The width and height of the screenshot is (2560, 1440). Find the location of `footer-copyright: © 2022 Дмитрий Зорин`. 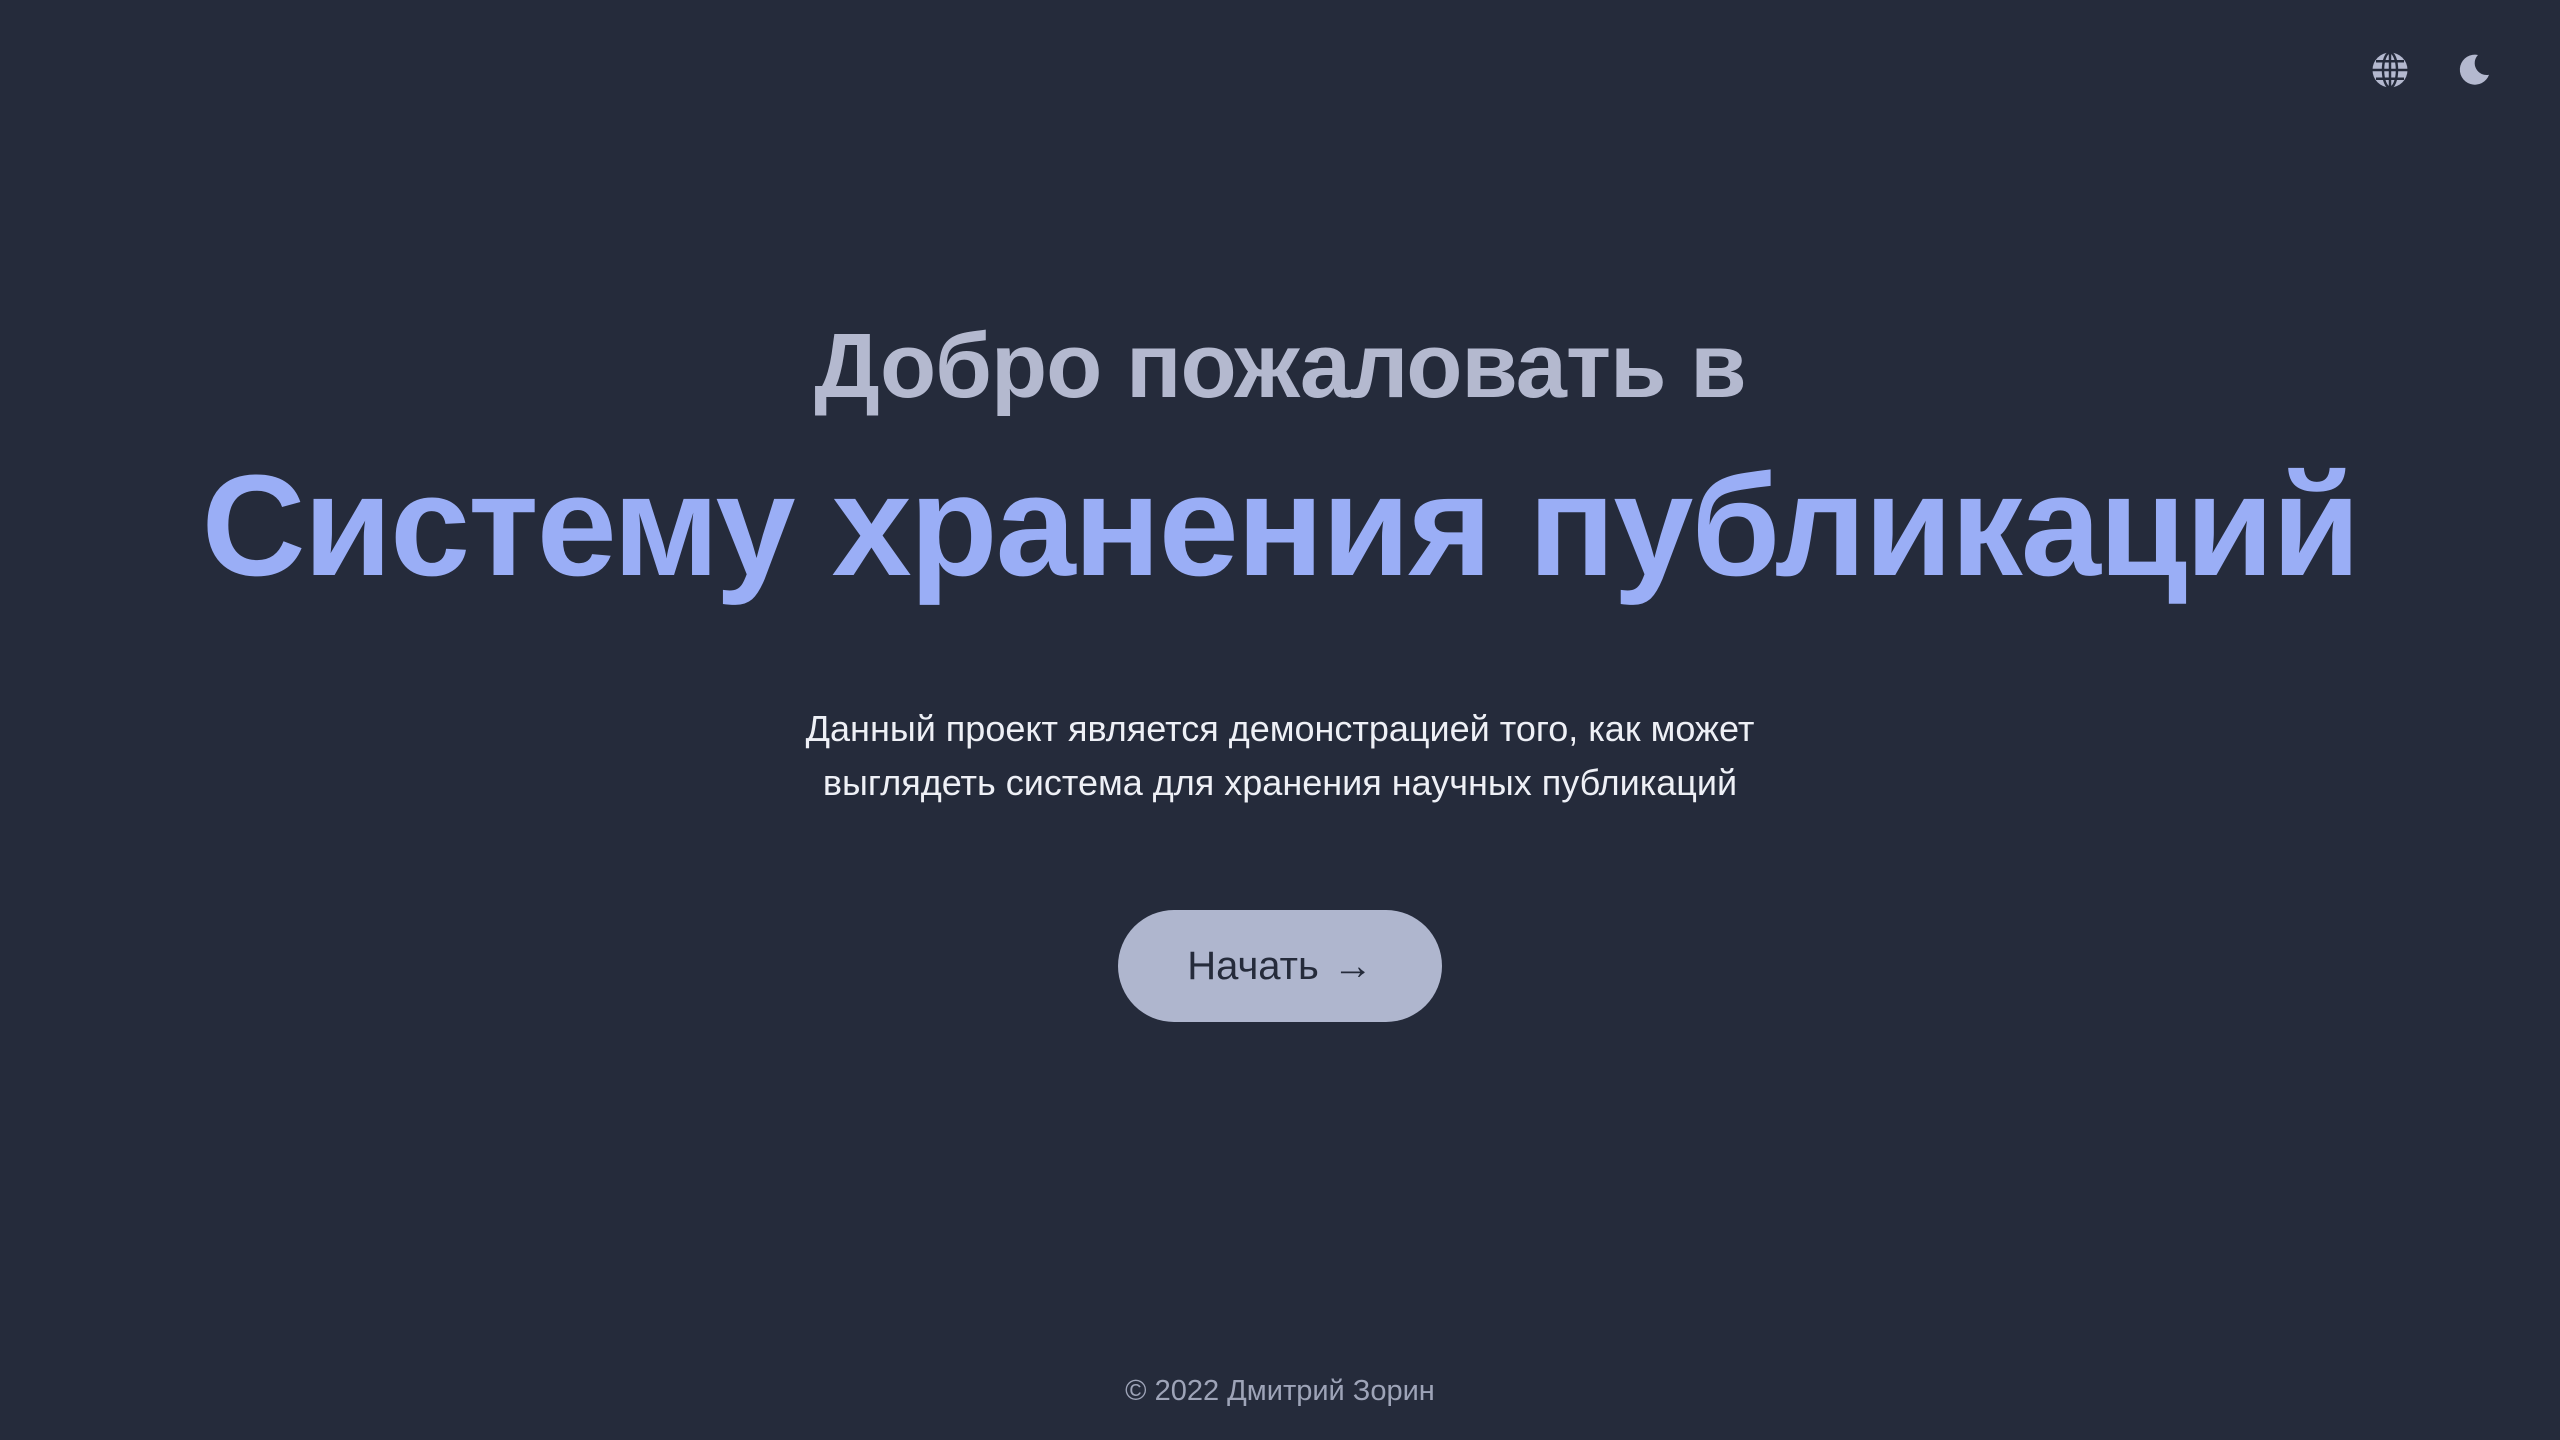

footer-copyright: © 2022 Дмитрий Зорин is located at coordinates (1280, 1391).